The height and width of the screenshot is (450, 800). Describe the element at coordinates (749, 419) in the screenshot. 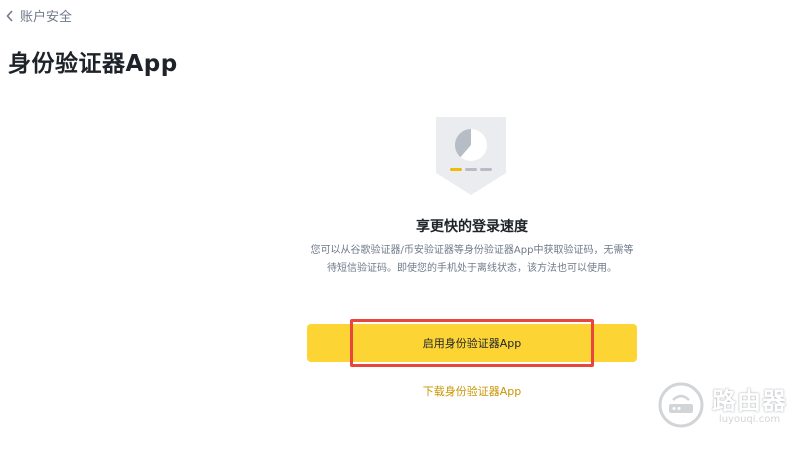

I see `watermark-url: luyouqi.com` at that location.